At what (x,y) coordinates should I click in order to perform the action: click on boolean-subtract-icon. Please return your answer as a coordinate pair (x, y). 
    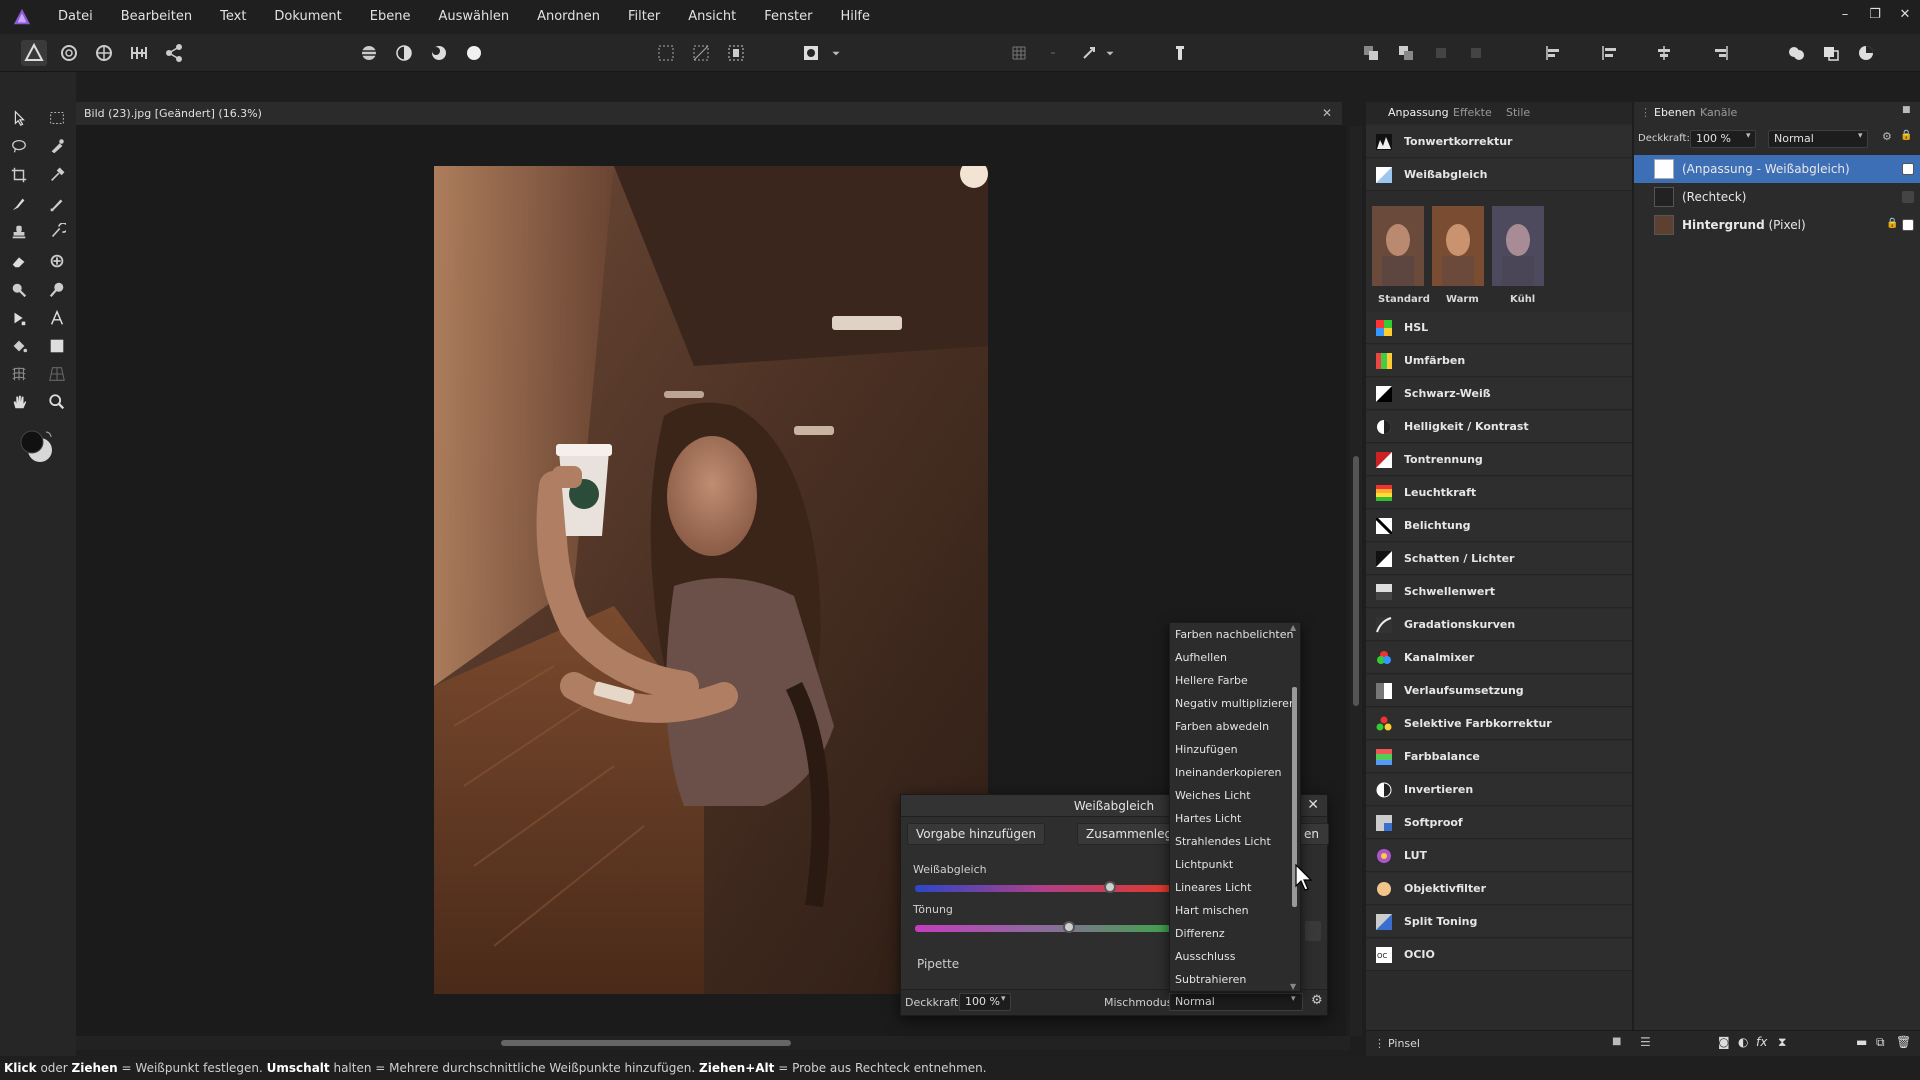
    Looking at the image, I should click on (1831, 53).